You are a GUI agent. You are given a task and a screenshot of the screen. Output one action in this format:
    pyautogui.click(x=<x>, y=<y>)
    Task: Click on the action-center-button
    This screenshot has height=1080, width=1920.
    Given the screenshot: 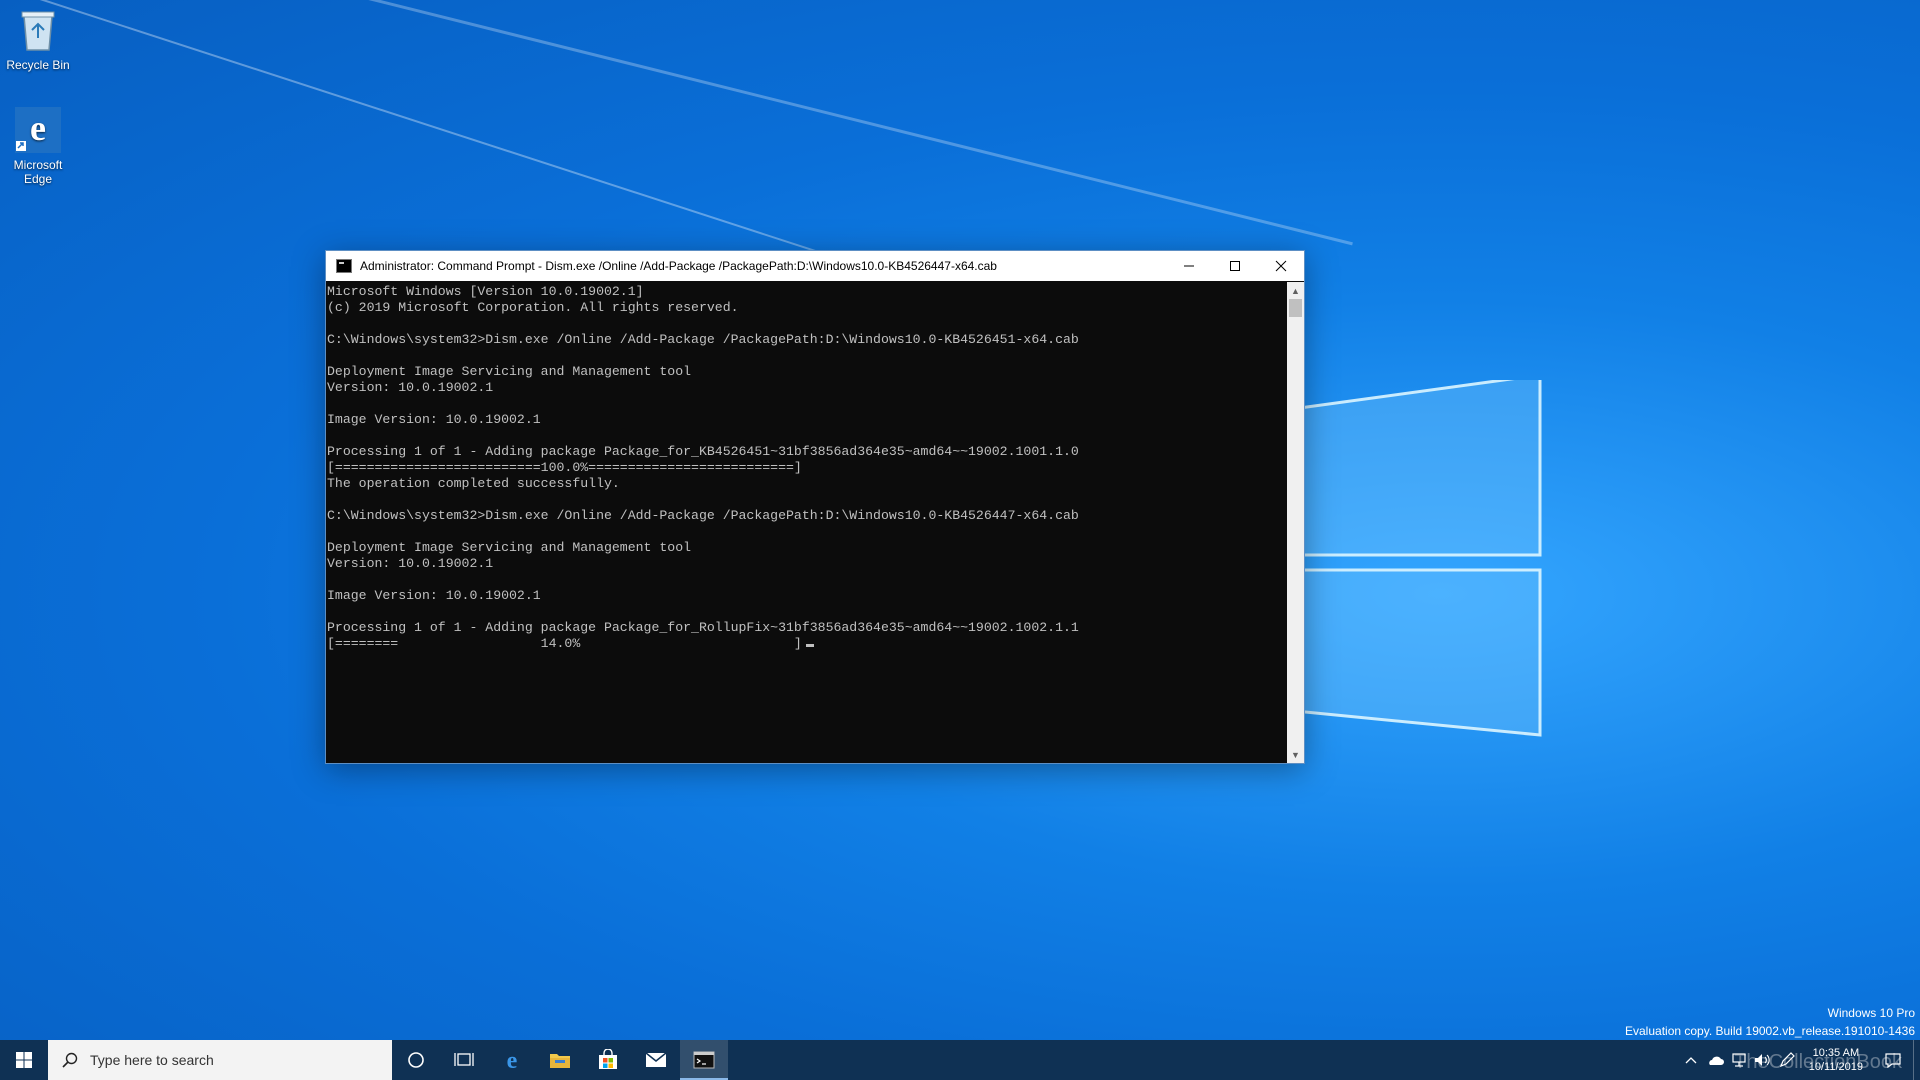 What is the action you would take?
    pyautogui.click(x=1893, y=1060)
    